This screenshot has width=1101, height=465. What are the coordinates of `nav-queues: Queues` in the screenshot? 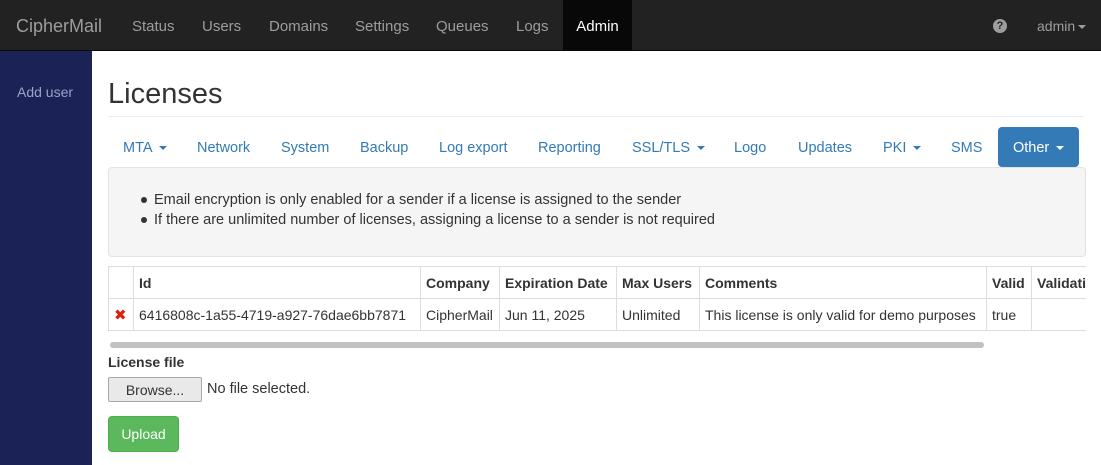 It's located at (462, 25).